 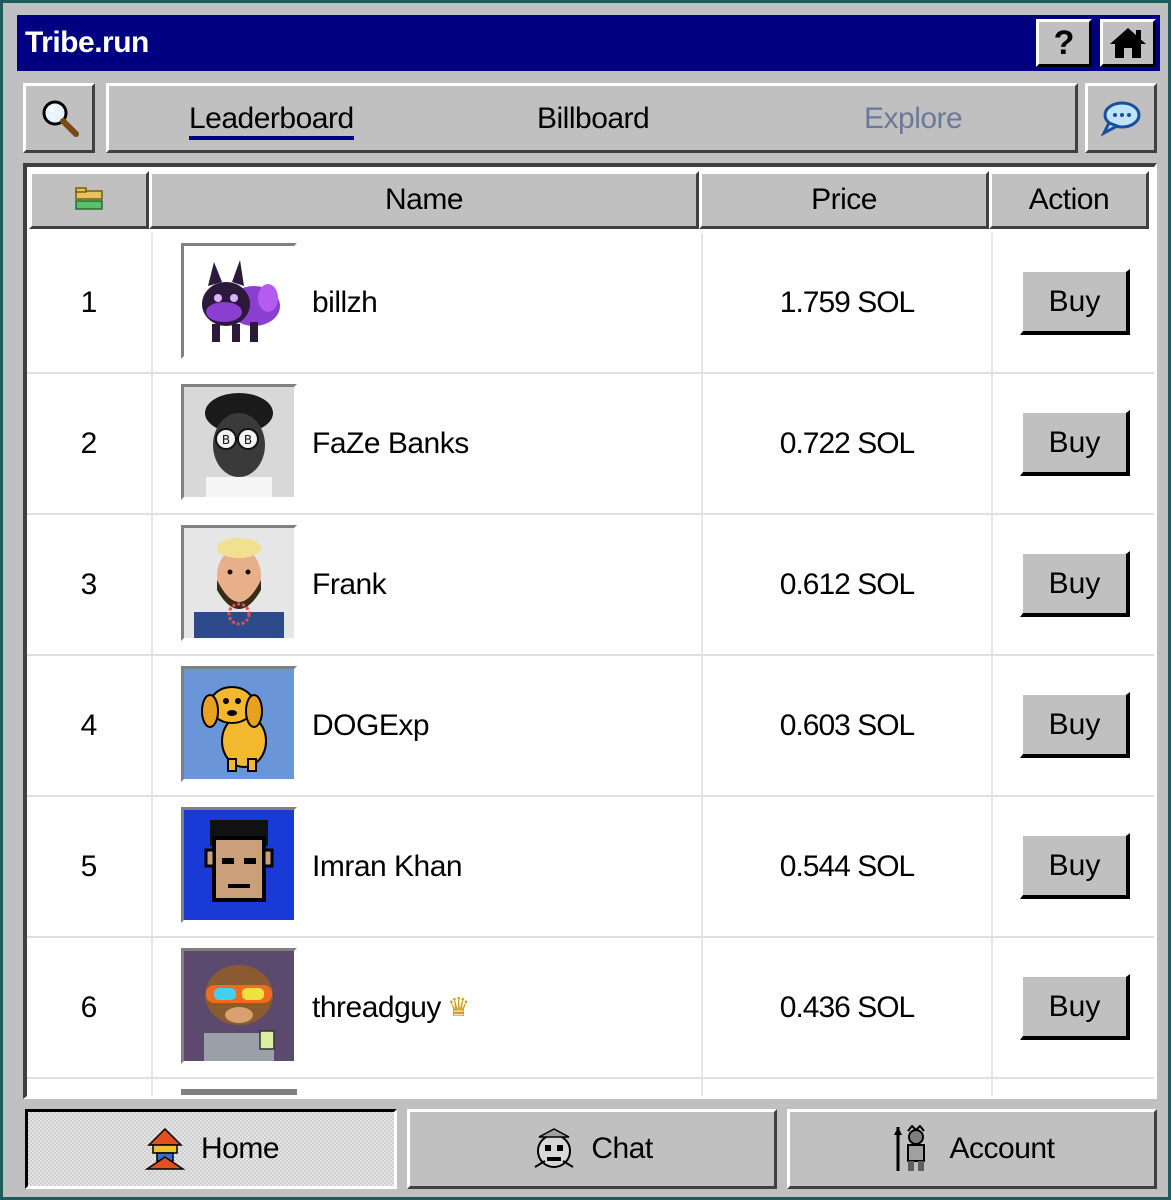 I want to click on tab-billboard: Billboard, so click(x=593, y=120).